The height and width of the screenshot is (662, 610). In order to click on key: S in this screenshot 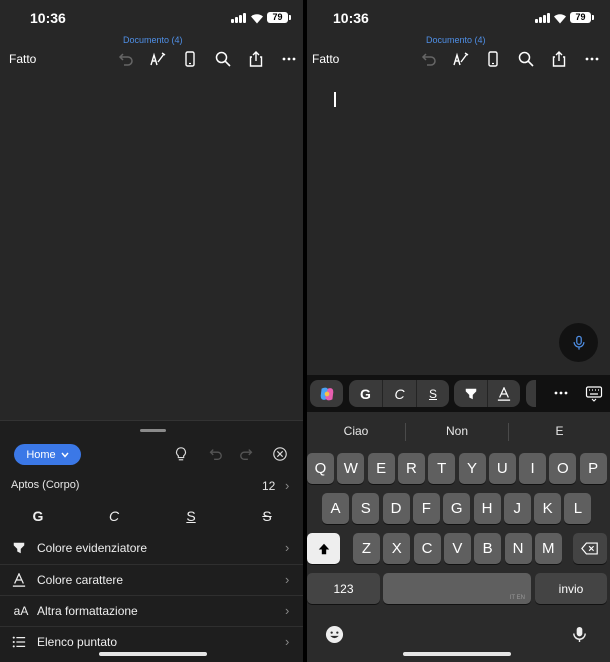, I will do `click(366, 508)`.